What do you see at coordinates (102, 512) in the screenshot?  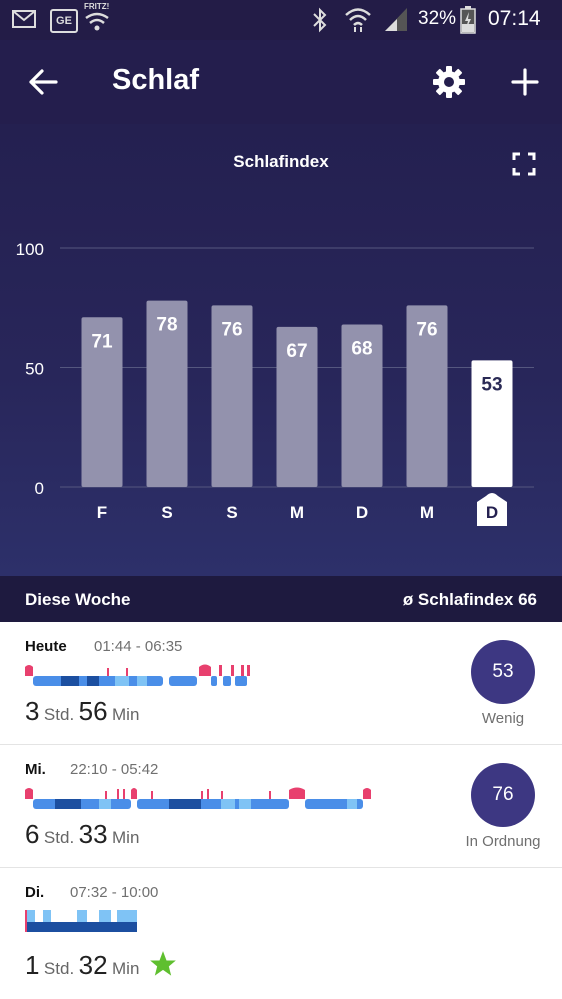 I see `x-tick-label: F` at bounding box center [102, 512].